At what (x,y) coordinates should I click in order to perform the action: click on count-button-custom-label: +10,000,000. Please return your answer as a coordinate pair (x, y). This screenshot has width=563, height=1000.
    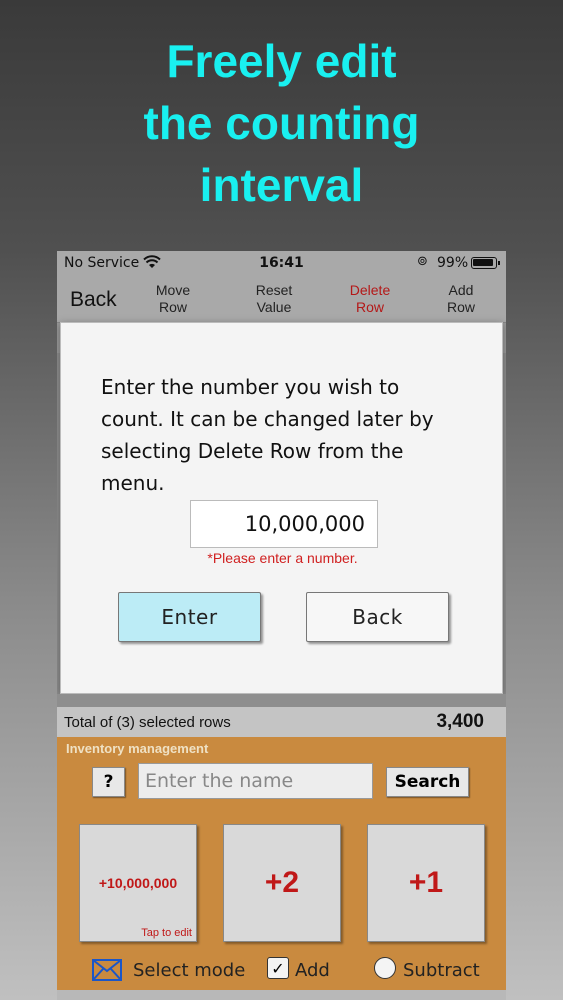
    Looking at the image, I should click on (138, 883).